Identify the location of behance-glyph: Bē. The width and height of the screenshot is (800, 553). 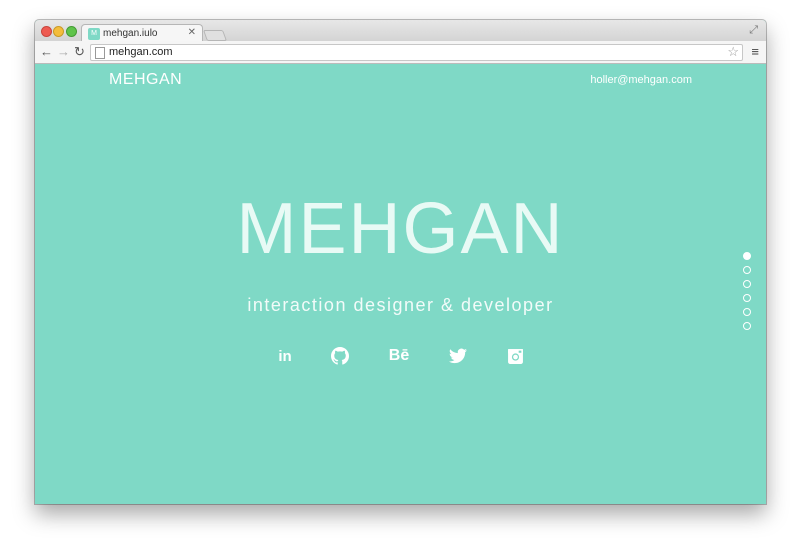
(399, 355).